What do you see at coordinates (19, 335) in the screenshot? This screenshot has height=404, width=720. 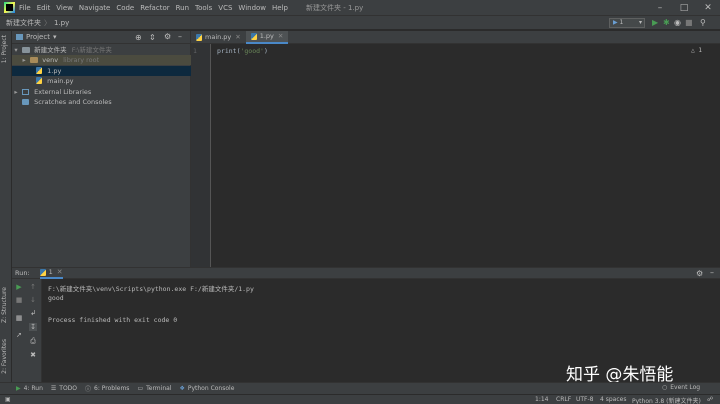 I see `pin-icon: ➚` at bounding box center [19, 335].